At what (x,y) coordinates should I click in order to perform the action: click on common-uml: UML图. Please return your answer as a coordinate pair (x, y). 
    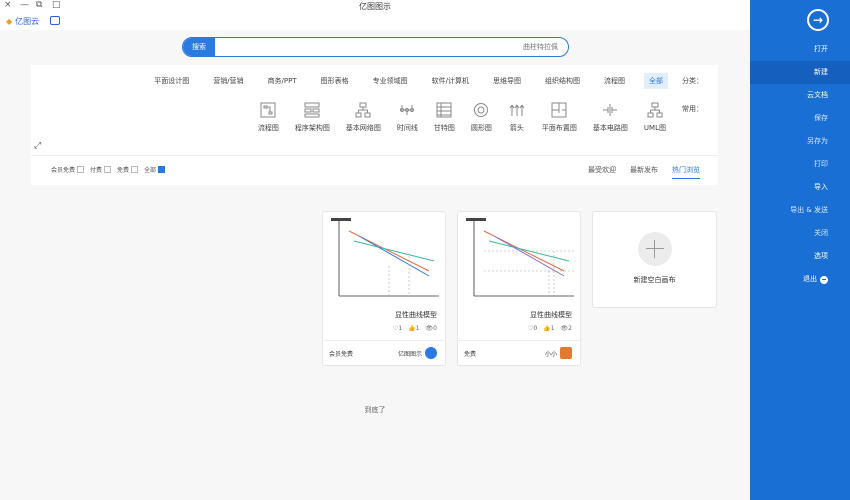
    Looking at the image, I should click on (655, 117).